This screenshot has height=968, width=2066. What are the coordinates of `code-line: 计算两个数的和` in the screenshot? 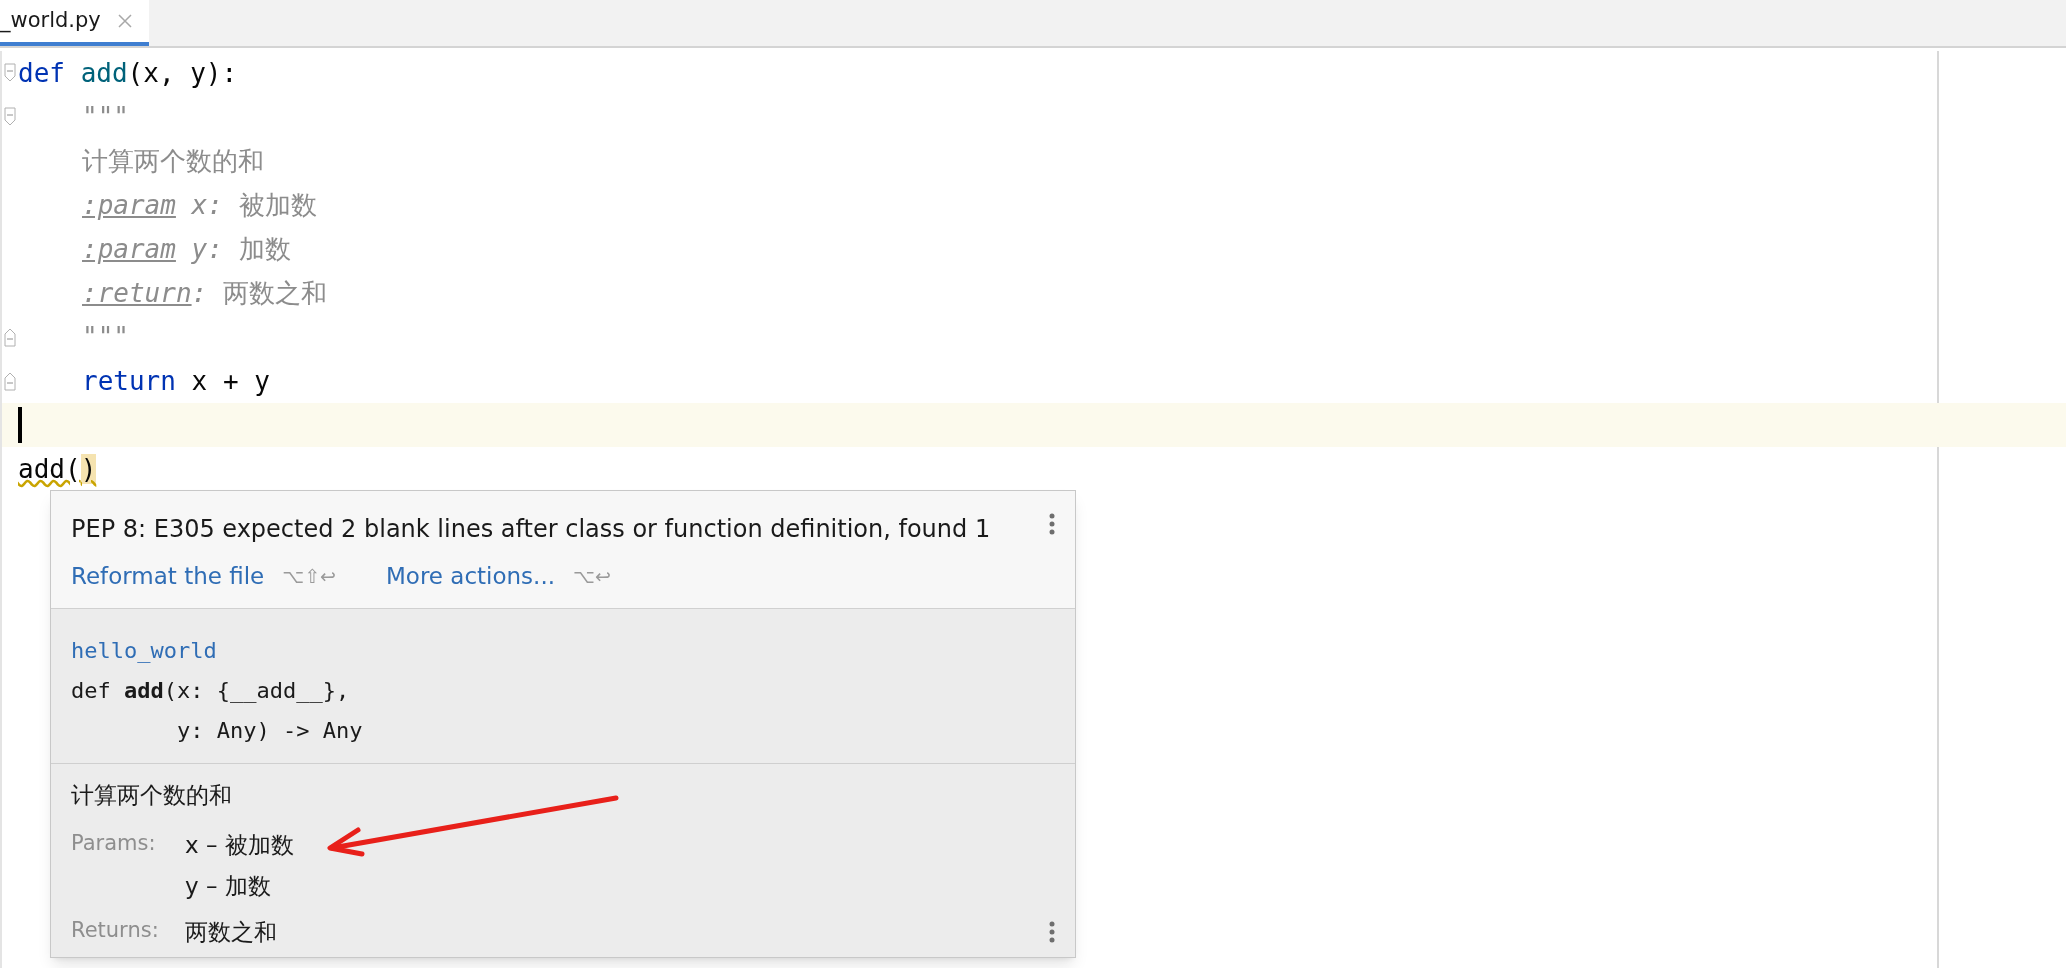 It's located at (173, 161).